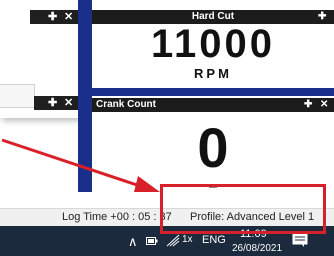 This screenshot has width=334, height=256. Describe the element at coordinates (71, 163) in the screenshot. I see `annotation-arrow-line` at that location.